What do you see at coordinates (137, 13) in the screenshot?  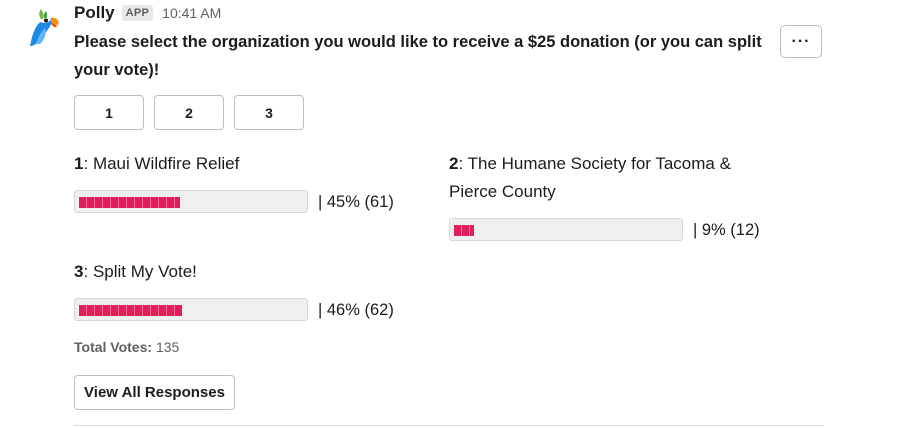 I see `app-badge: APP` at bounding box center [137, 13].